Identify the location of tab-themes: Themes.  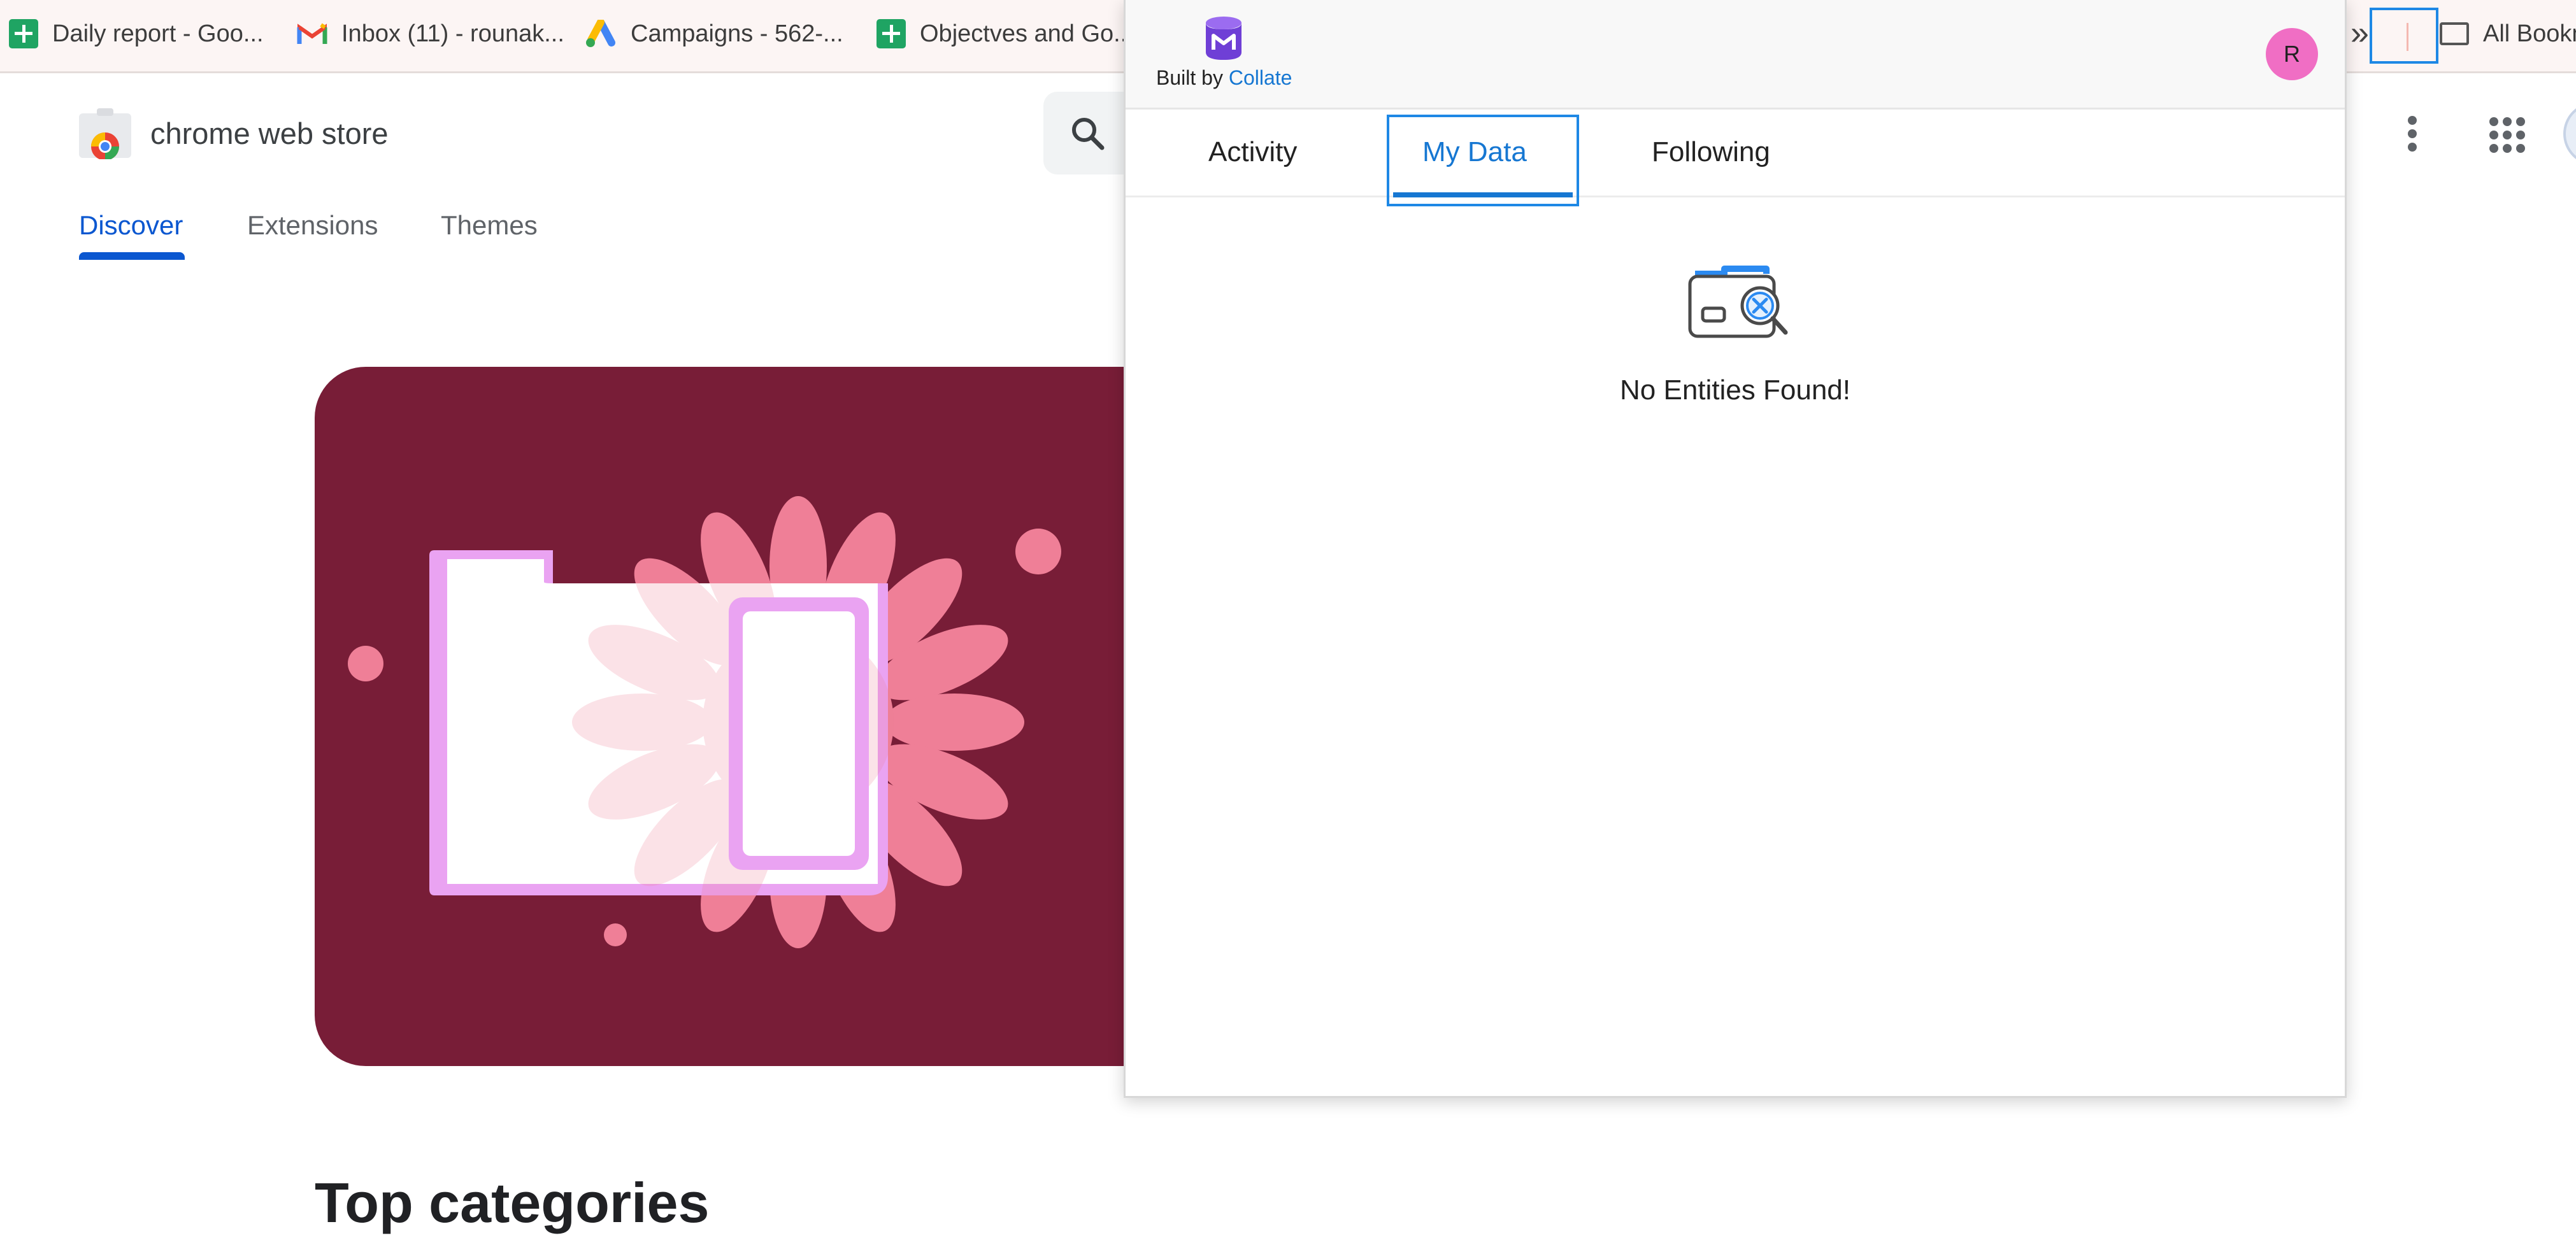
(490, 225).